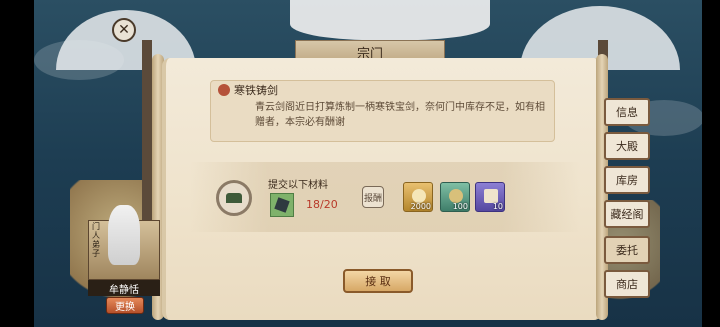 Image resolution: width=720 pixels, height=327 pixels. I want to click on stone-icon, so click(419, 196).